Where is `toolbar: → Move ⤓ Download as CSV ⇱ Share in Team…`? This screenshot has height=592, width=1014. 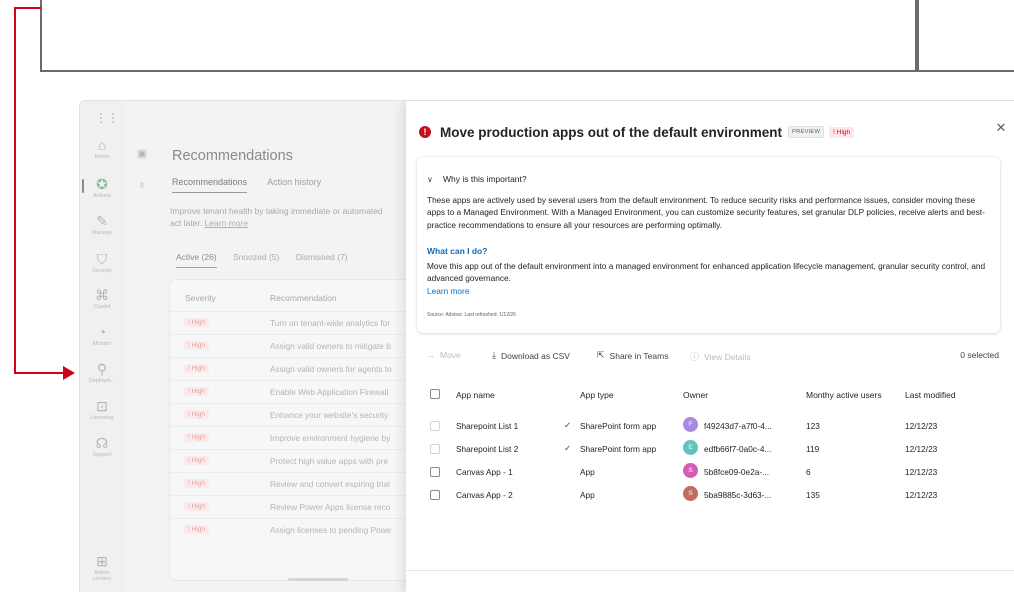
toolbar: → Move ⤓ Download as CSV ⇱ Share in Team… is located at coordinates (716, 357).